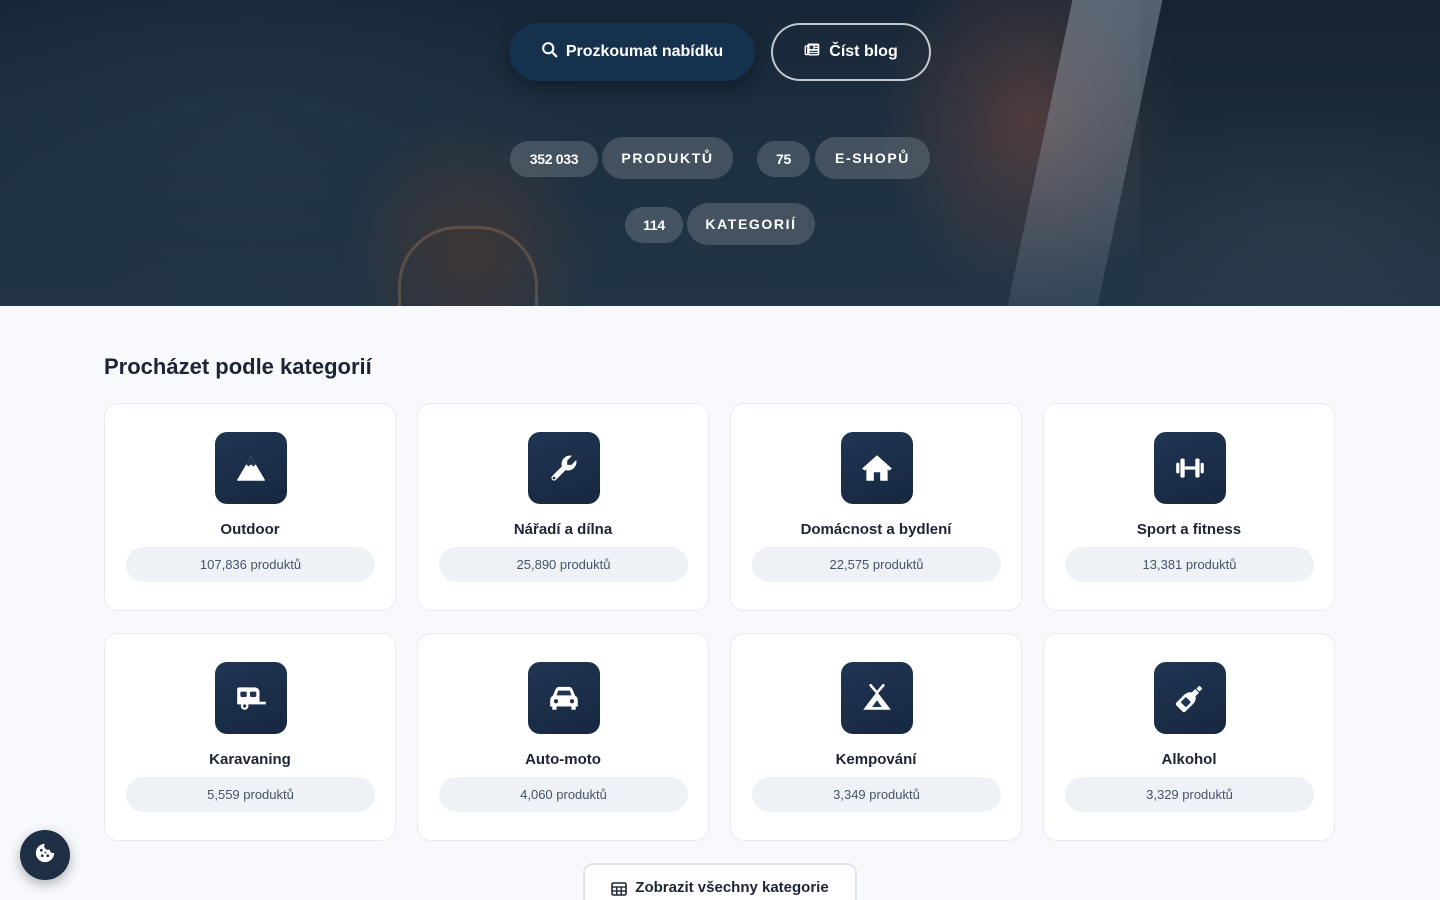 The image size is (1440, 900). I want to click on category-name: Alkohol, so click(1189, 759).